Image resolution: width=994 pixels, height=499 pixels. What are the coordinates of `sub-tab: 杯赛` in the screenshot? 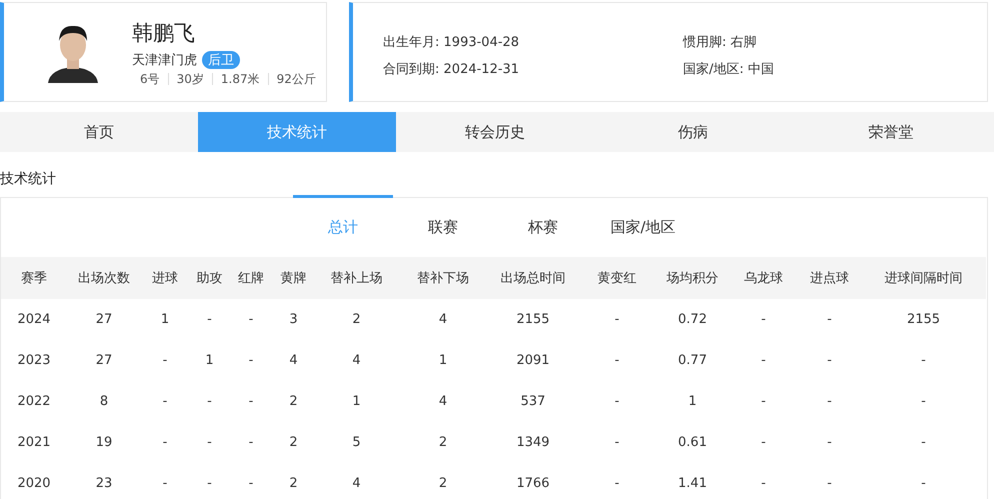 It's located at (543, 226).